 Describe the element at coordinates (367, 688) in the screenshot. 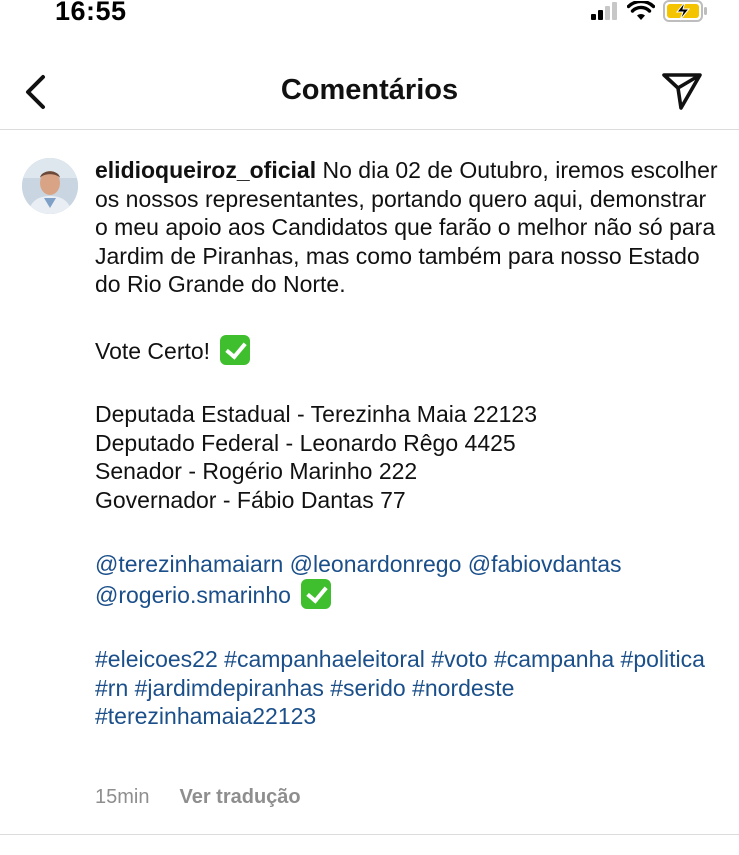

I see `hashtag-link: #serido` at that location.